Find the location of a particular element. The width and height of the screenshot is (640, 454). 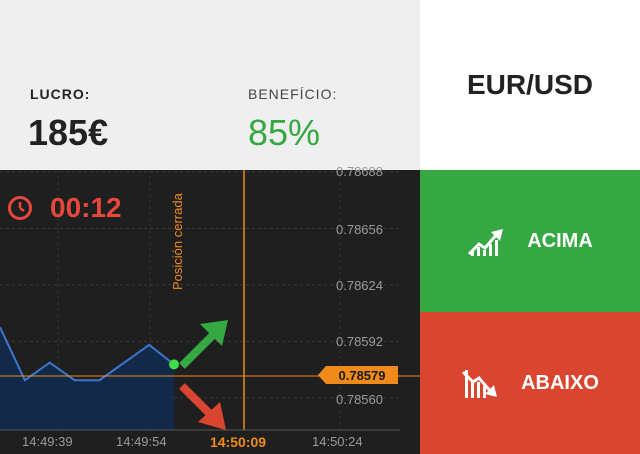

benefit-label: BENEFÍCIO: is located at coordinates (293, 94).